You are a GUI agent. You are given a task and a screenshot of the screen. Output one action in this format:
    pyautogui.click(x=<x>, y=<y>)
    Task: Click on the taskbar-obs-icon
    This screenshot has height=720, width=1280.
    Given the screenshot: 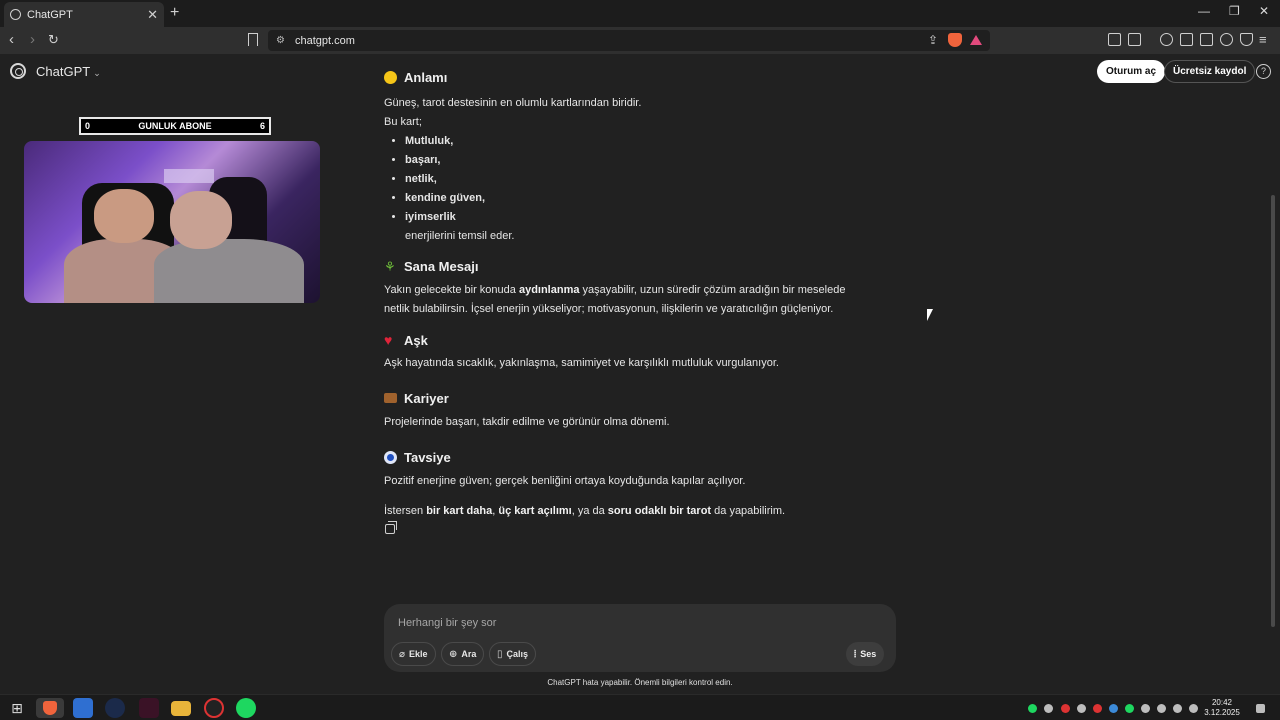 What is the action you would take?
    pyautogui.click(x=214, y=708)
    